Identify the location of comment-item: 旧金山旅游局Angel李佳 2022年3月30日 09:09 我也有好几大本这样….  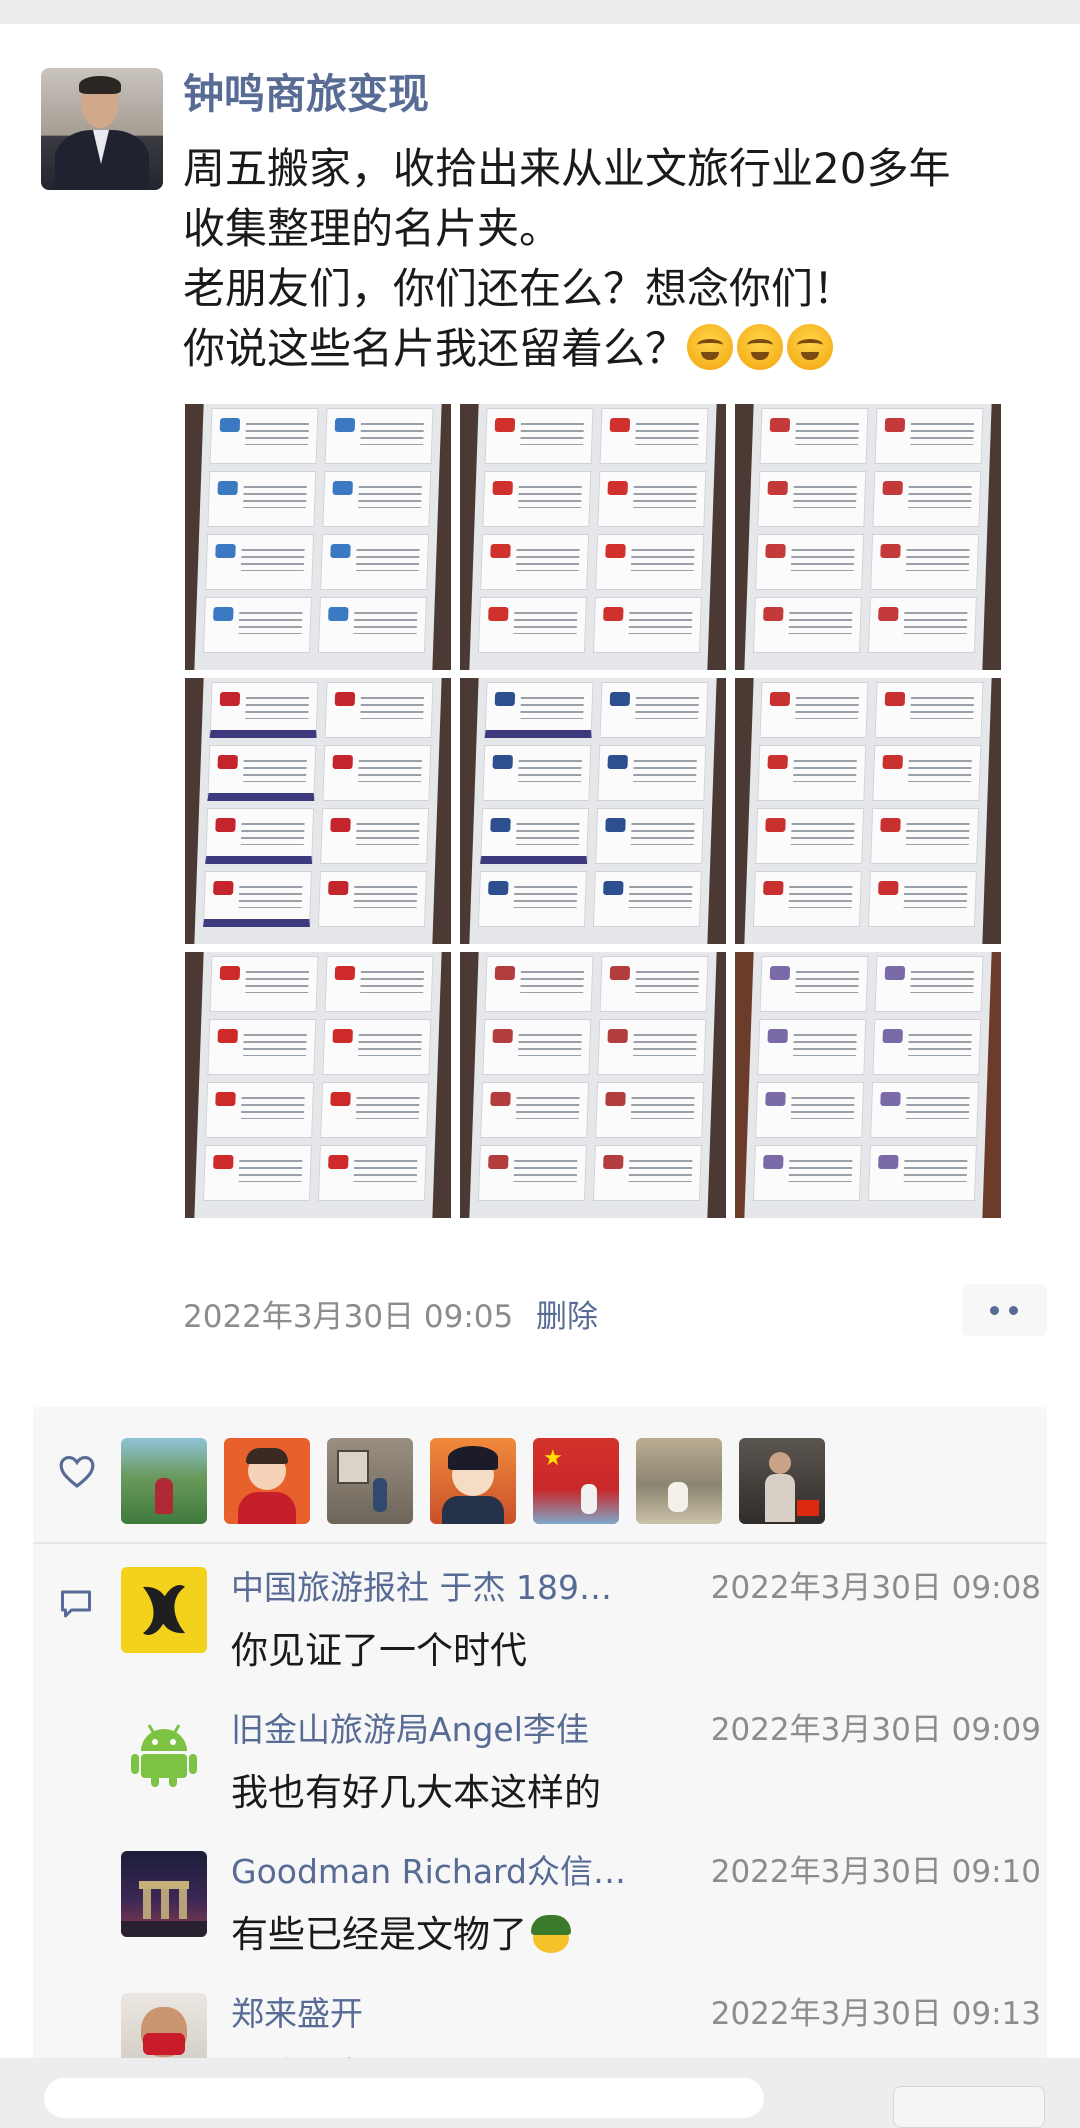
(581, 1779).